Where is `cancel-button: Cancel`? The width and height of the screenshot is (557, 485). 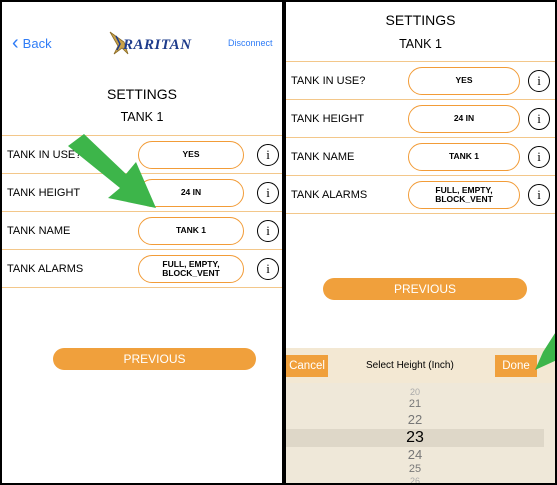
cancel-button: Cancel is located at coordinates (307, 366).